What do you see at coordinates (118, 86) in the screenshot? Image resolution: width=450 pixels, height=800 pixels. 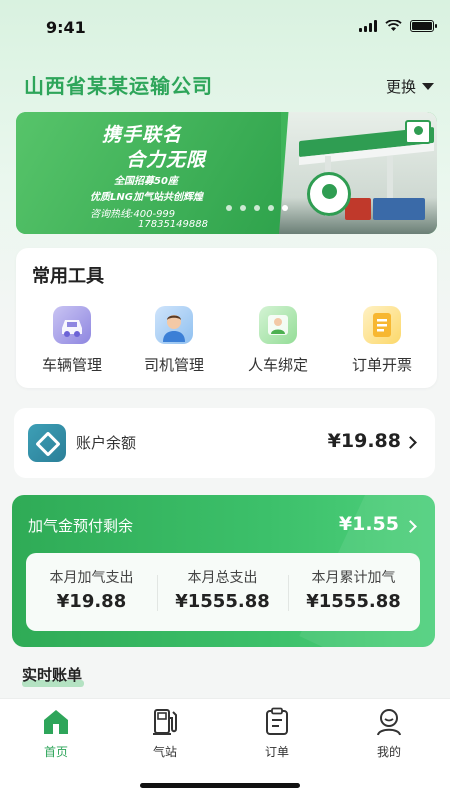 I see `company-name: 山西省某某运输公司` at bounding box center [118, 86].